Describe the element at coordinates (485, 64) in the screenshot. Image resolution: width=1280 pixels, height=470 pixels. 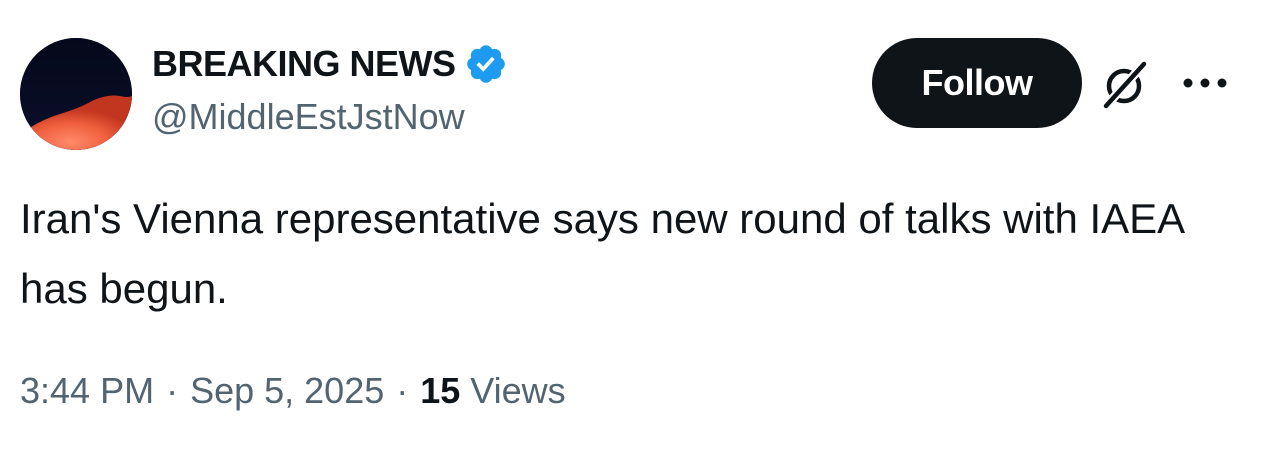
I see `verified-badge-icon` at that location.